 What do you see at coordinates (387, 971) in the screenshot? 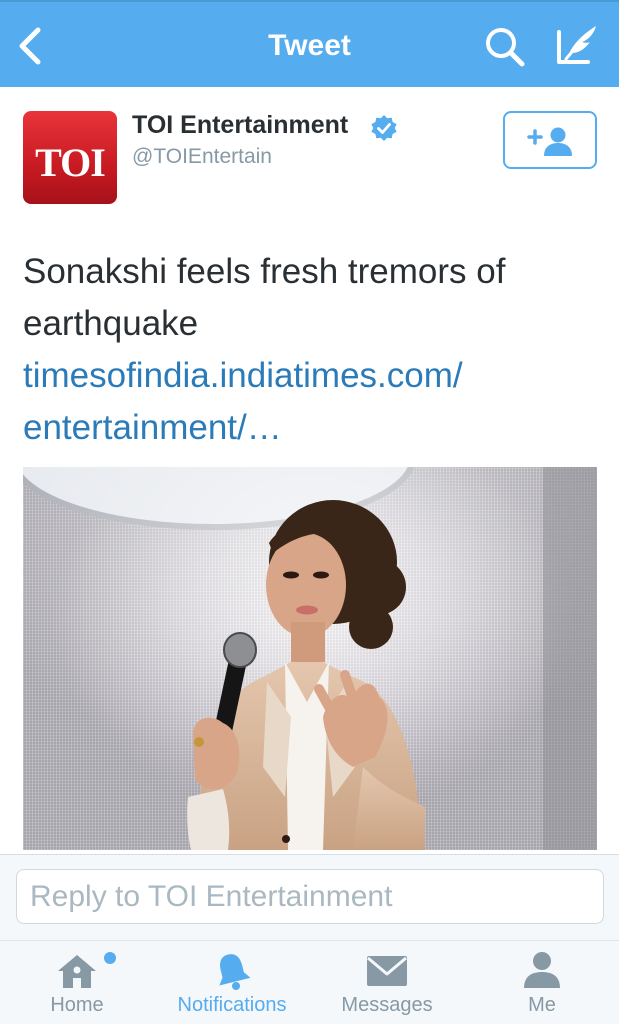
I see `envelope-icon` at bounding box center [387, 971].